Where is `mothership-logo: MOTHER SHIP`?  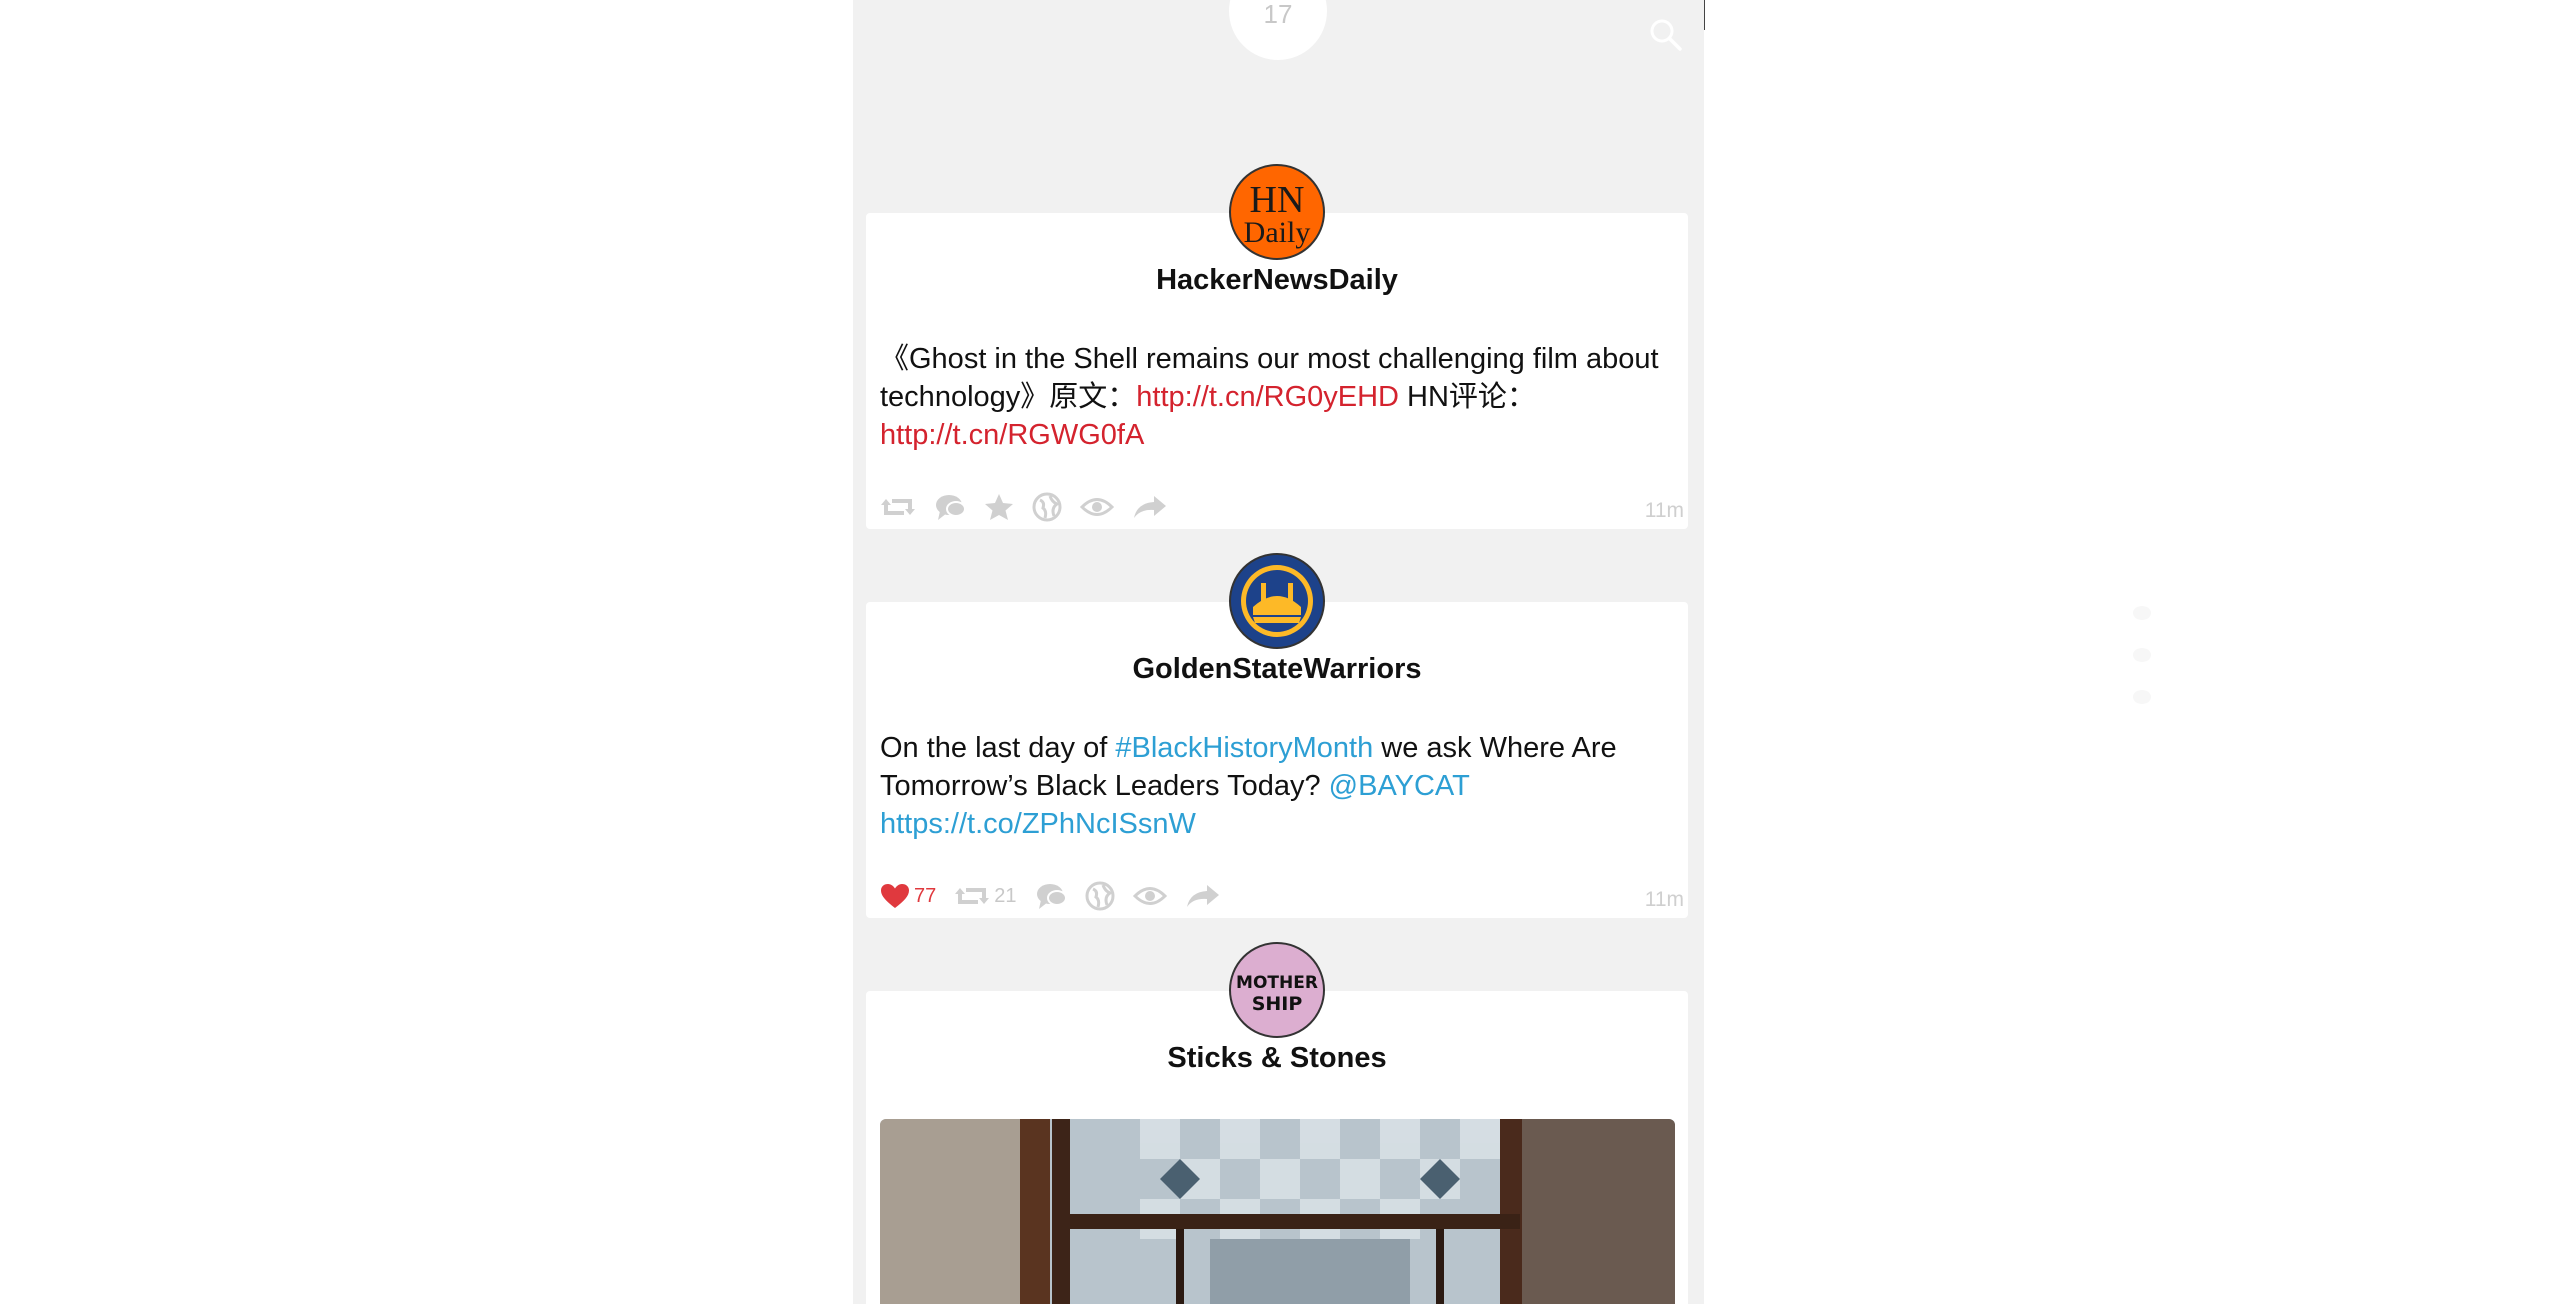 mothership-logo: MOTHER SHIP is located at coordinates (1277, 994).